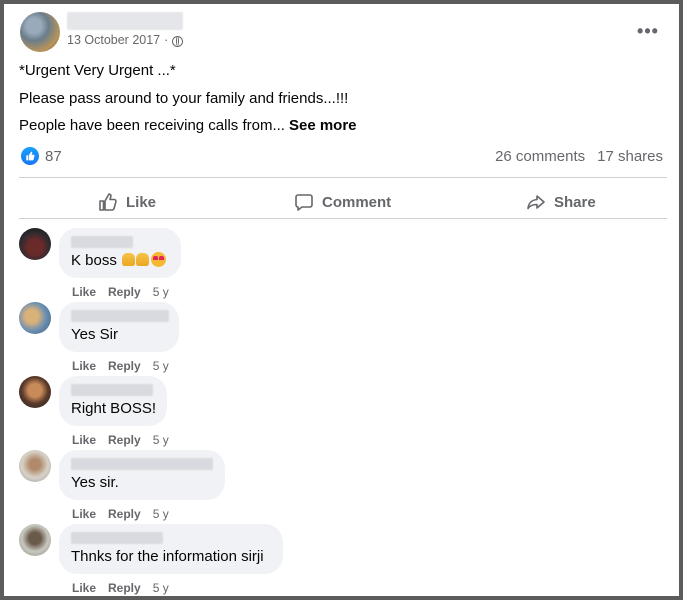 The image size is (683, 600). I want to click on reaction-count: 87, so click(53, 156).